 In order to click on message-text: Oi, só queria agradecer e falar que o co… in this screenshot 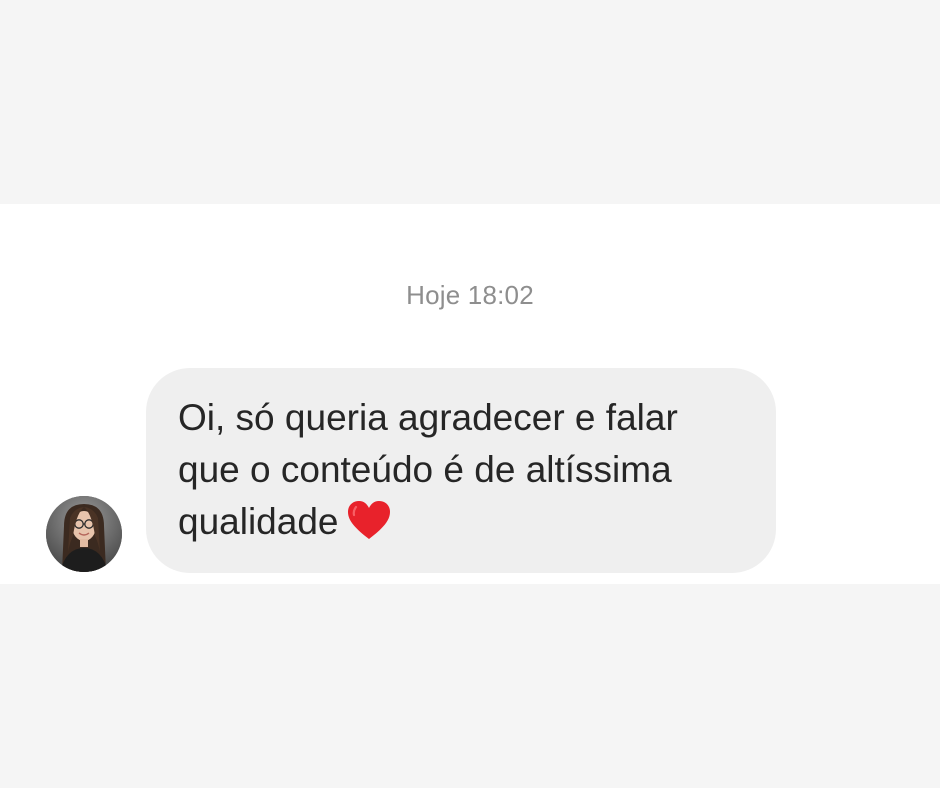, I will do `click(461, 473)`.